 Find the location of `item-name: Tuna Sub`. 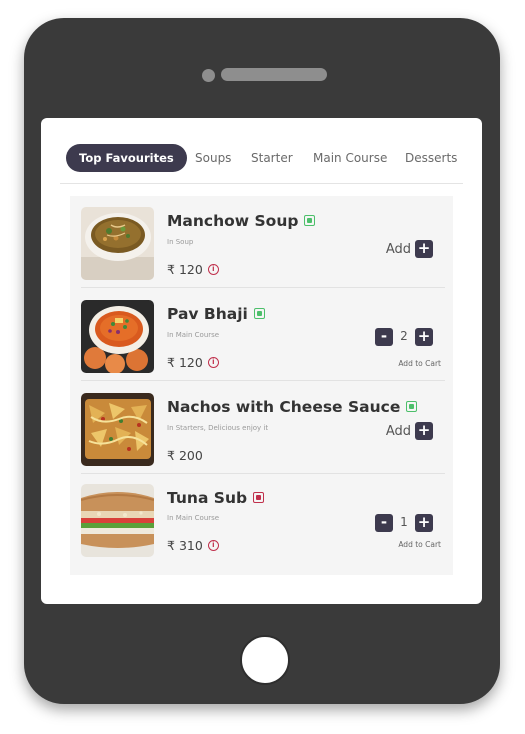

item-name: Tuna Sub is located at coordinates (216, 498).